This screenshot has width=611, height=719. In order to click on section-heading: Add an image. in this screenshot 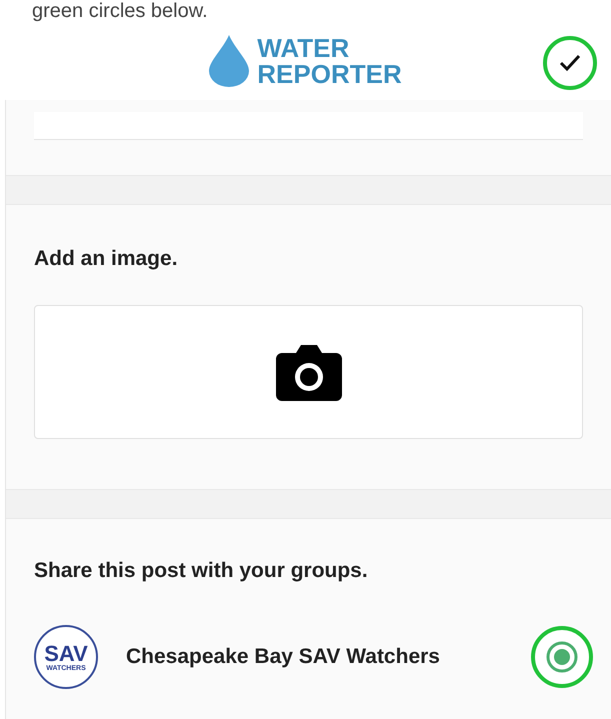, I will do `click(106, 259)`.